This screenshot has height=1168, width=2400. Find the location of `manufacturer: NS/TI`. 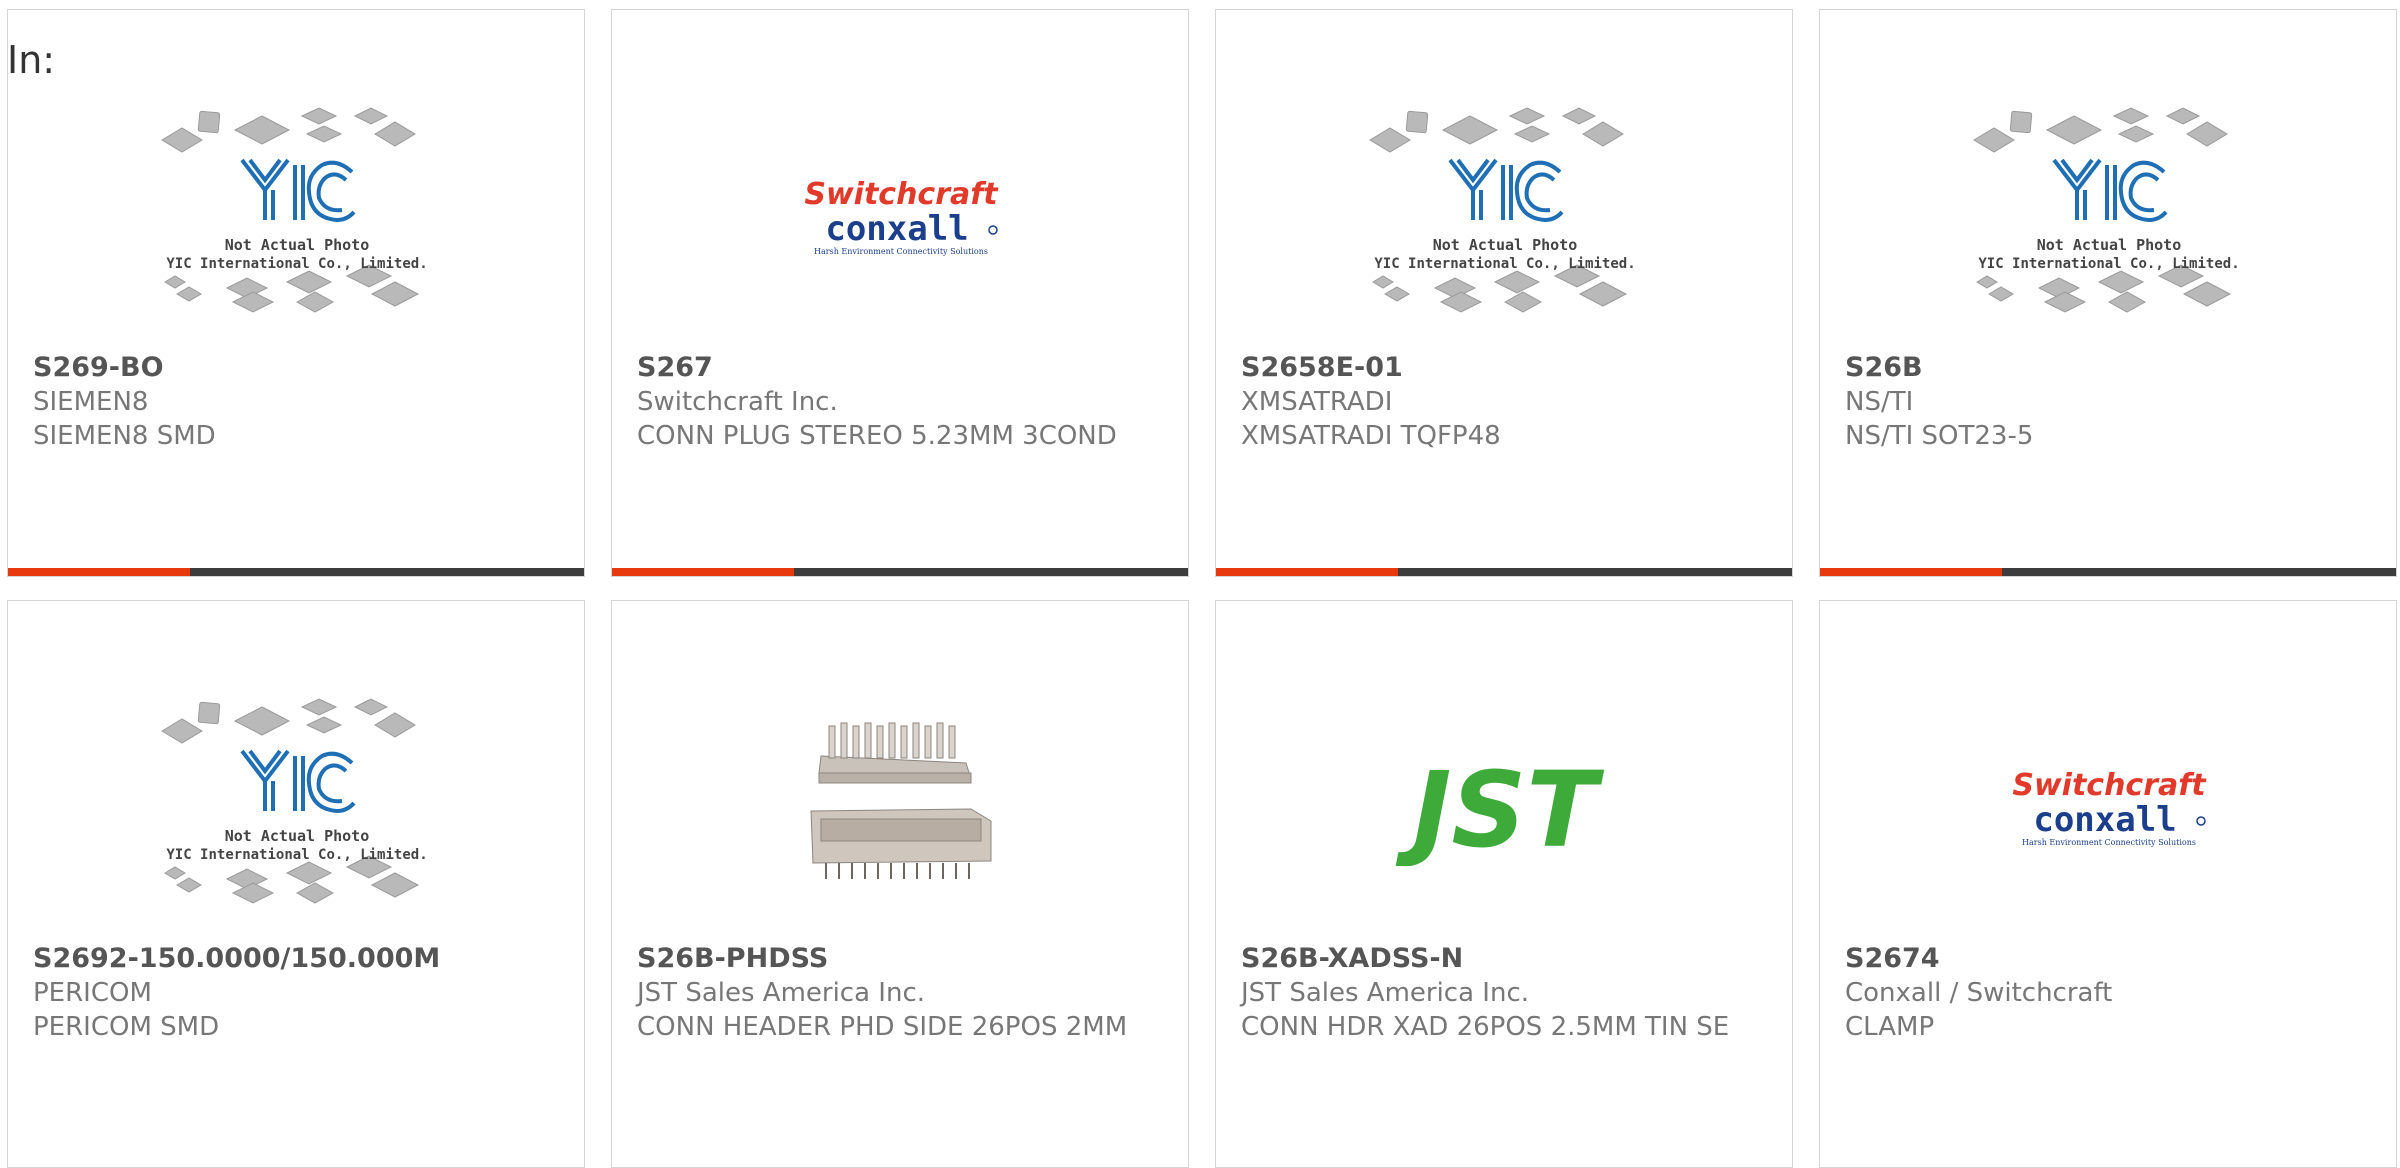

manufacturer: NS/TI is located at coordinates (1879, 402).